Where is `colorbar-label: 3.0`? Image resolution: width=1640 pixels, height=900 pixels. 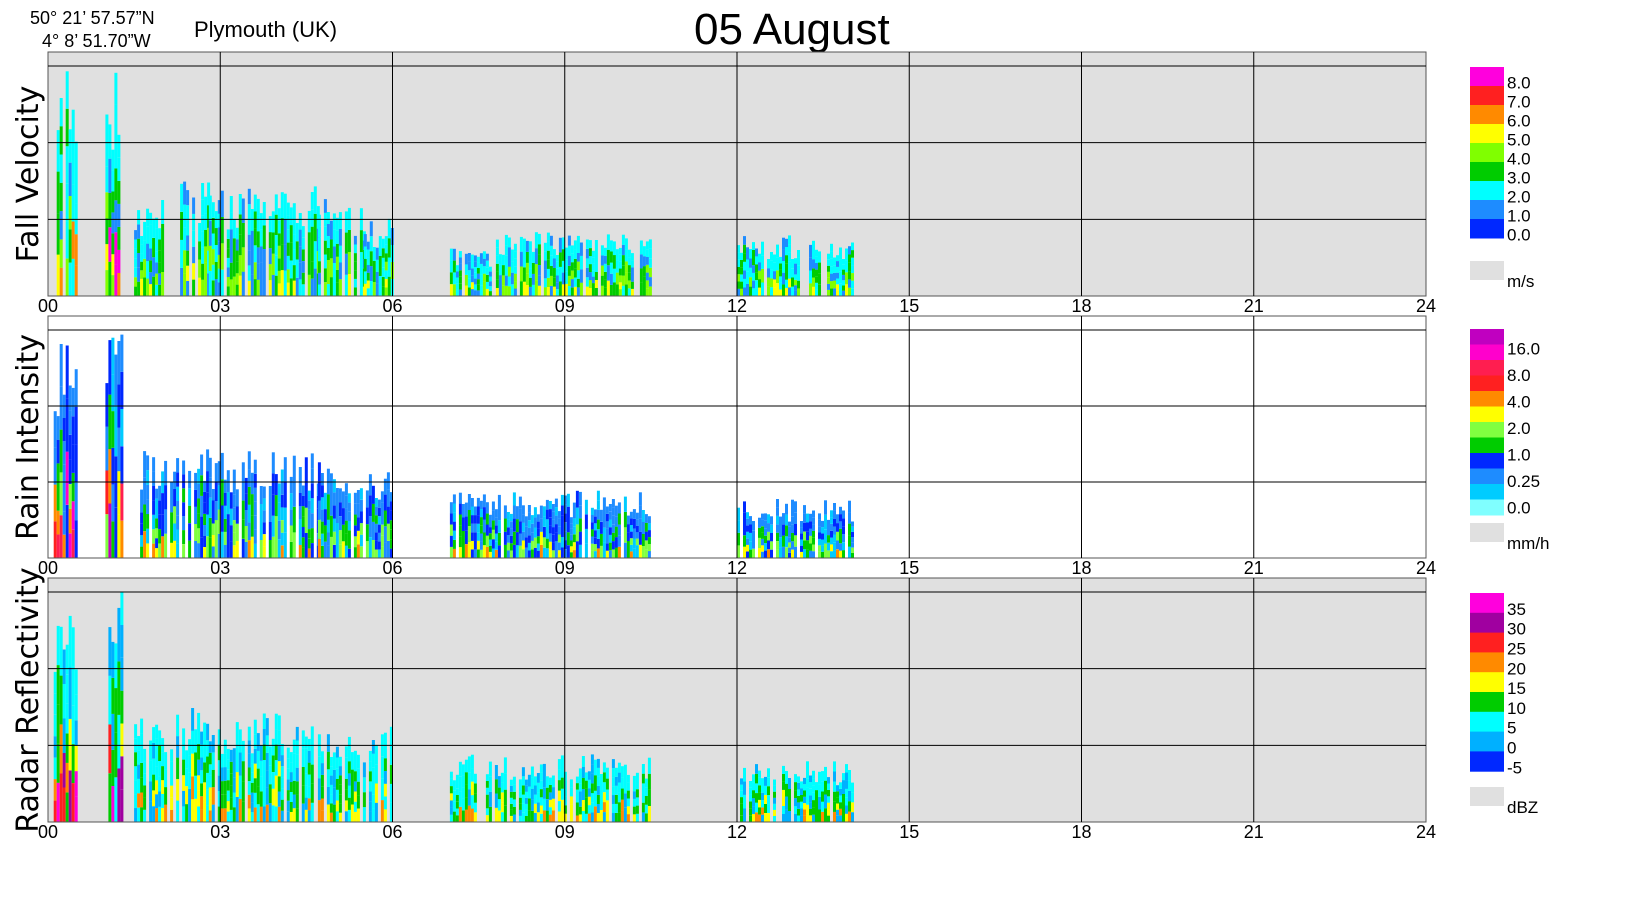
colorbar-label: 3.0 is located at coordinates (1519, 178).